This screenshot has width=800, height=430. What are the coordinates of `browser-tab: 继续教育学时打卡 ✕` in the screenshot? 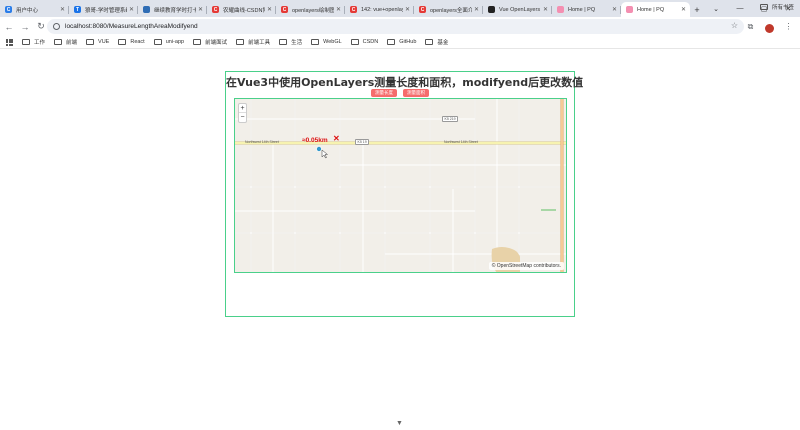 It's located at (172, 9).